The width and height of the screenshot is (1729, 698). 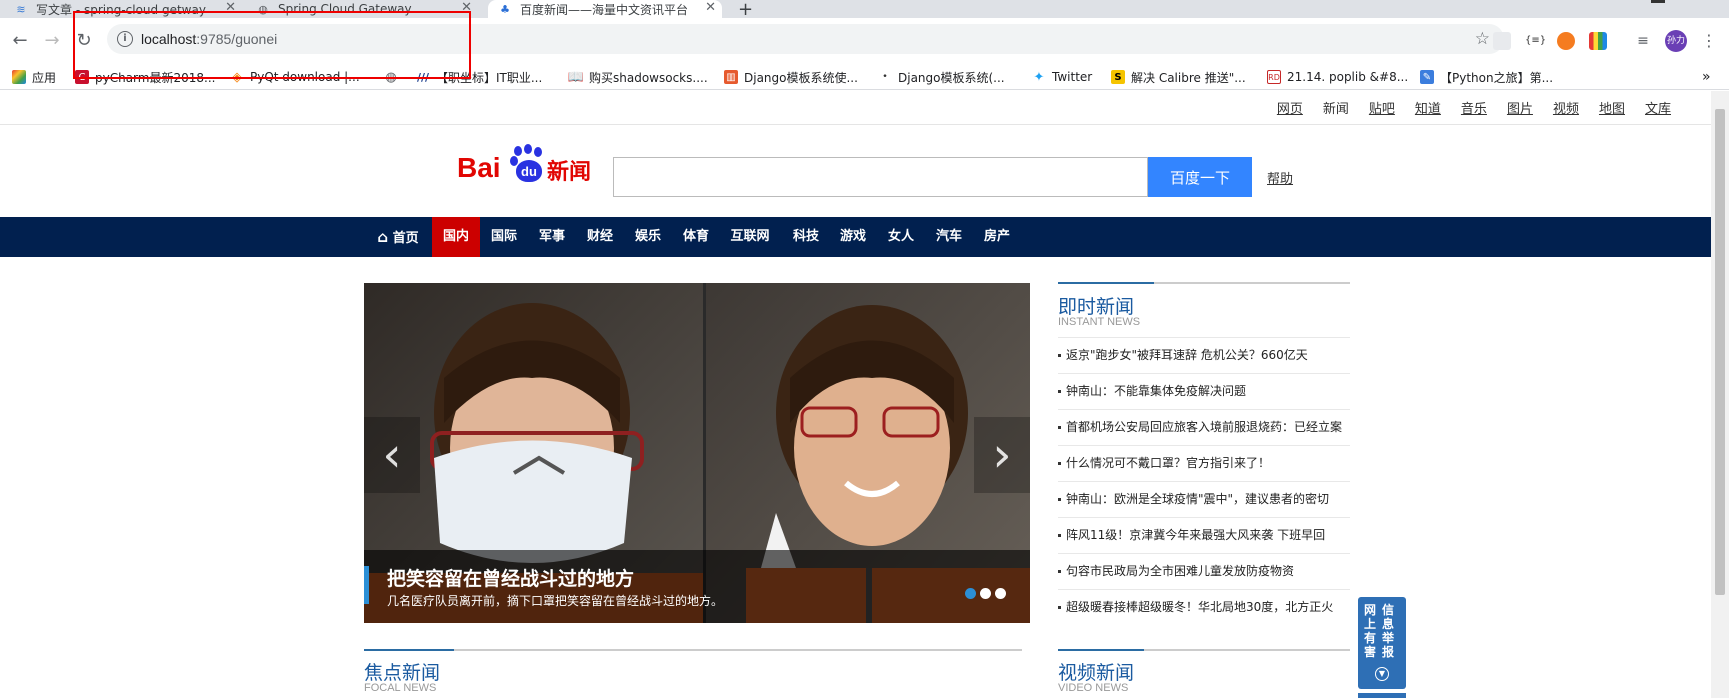 What do you see at coordinates (997, 237) in the screenshot?
I see `nav-item: 房产` at bounding box center [997, 237].